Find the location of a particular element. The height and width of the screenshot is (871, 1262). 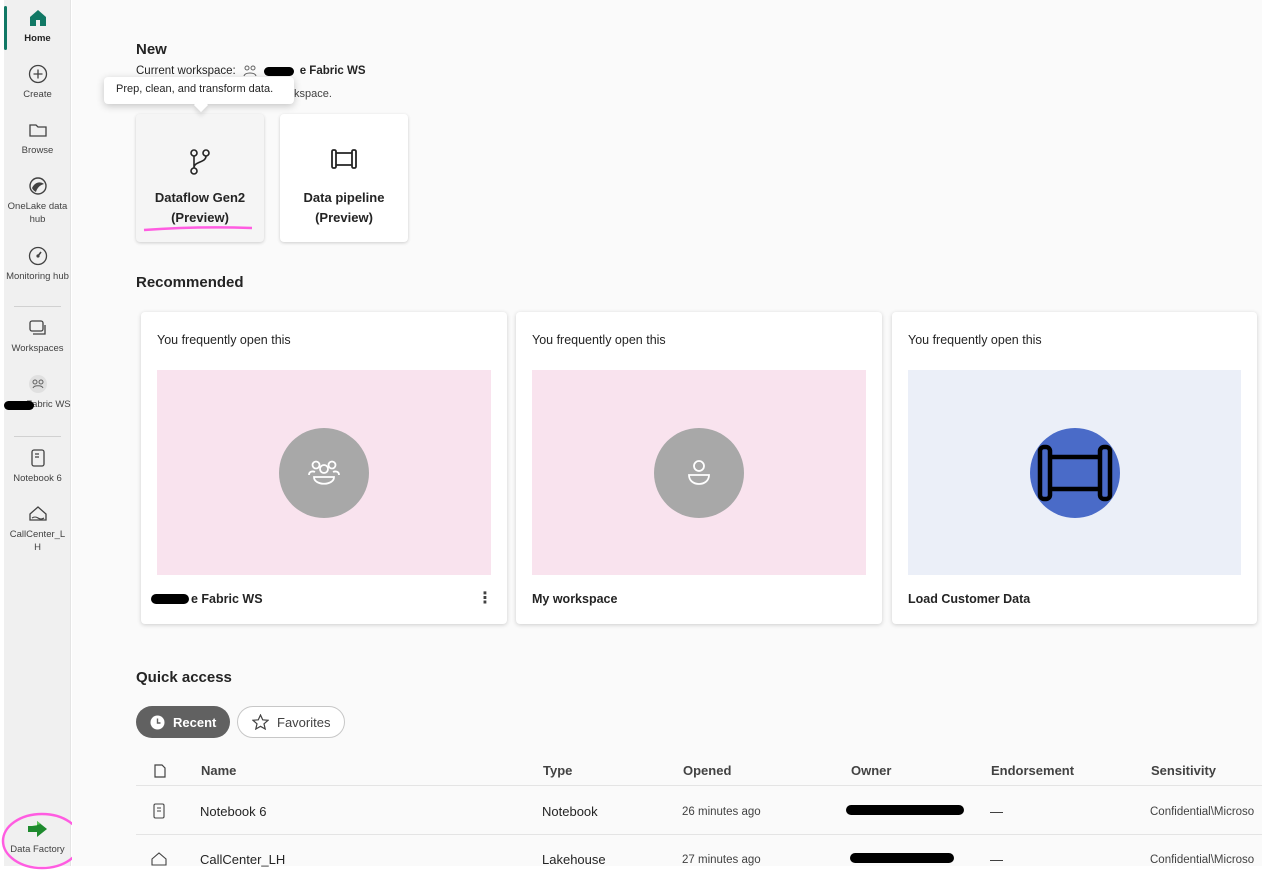

recommended-card-fabric-ws: You frequently open this e Fabric WS ⋮ is located at coordinates (324, 468).